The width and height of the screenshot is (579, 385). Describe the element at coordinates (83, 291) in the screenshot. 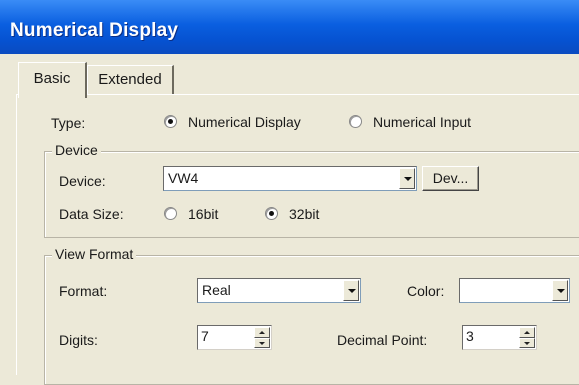

I see `format-label: Format:` at that location.